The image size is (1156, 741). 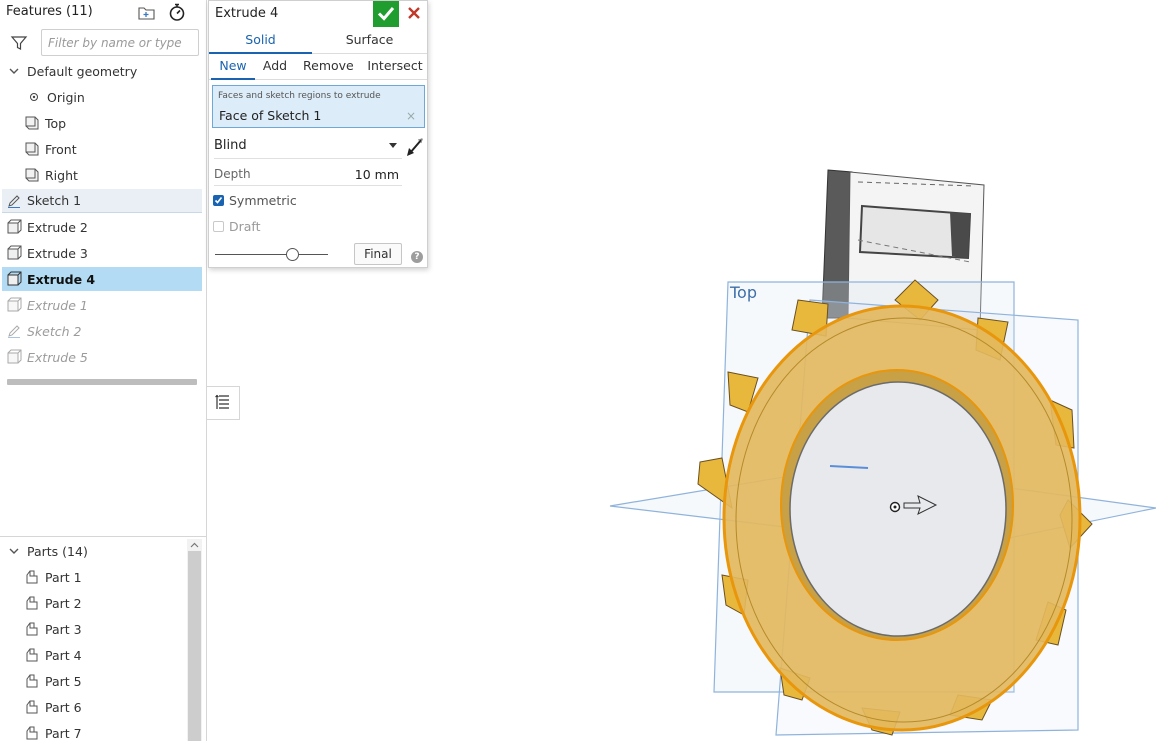 What do you see at coordinates (56, 123) in the screenshot?
I see `tree-item-label: Top` at bounding box center [56, 123].